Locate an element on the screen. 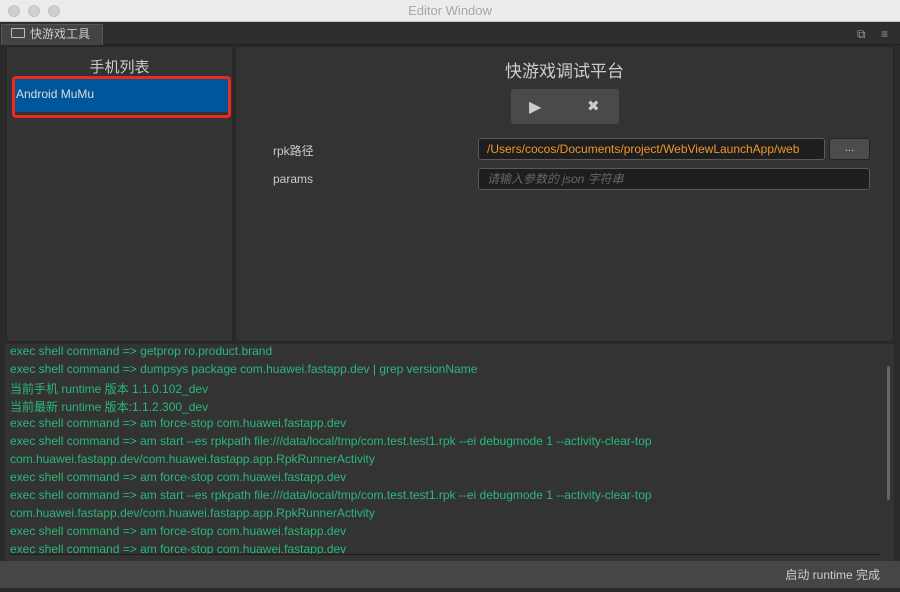 The image size is (900, 592). window-title: Editor Window is located at coordinates (450, 10).